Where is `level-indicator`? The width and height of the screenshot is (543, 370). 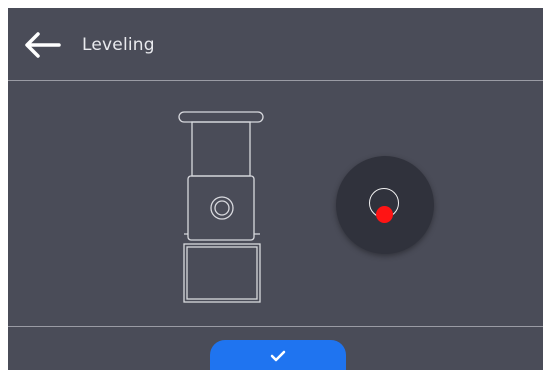
level-indicator is located at coordinates (385, 205).